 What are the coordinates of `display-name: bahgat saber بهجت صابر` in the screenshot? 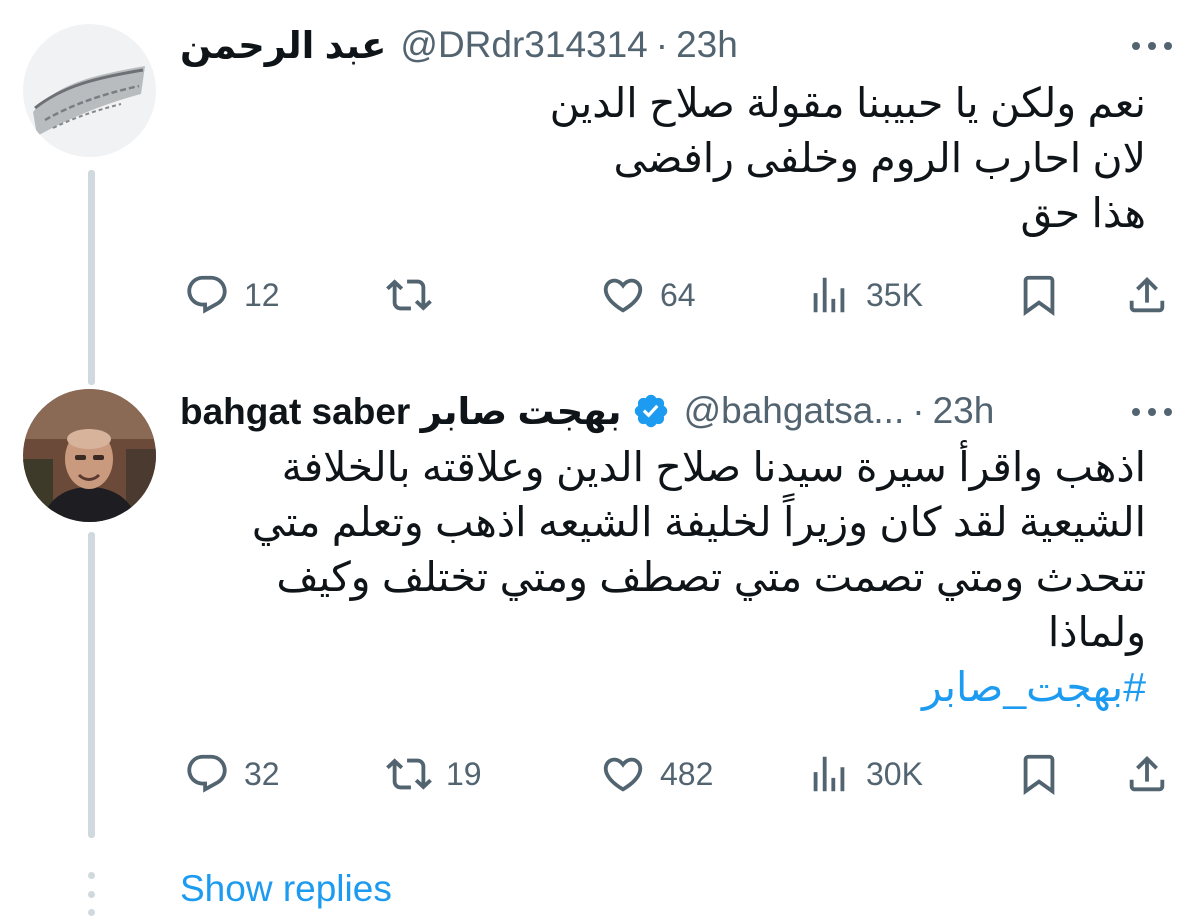 It's located at (401, 411).